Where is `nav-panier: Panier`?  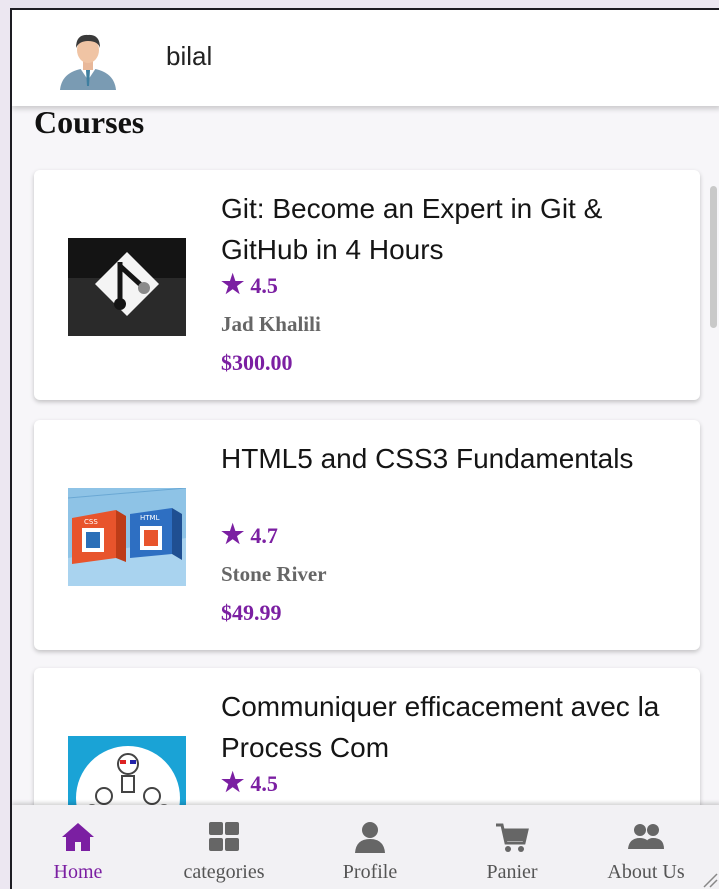
nav-panier: Panier is located at coordinates (512, 847).